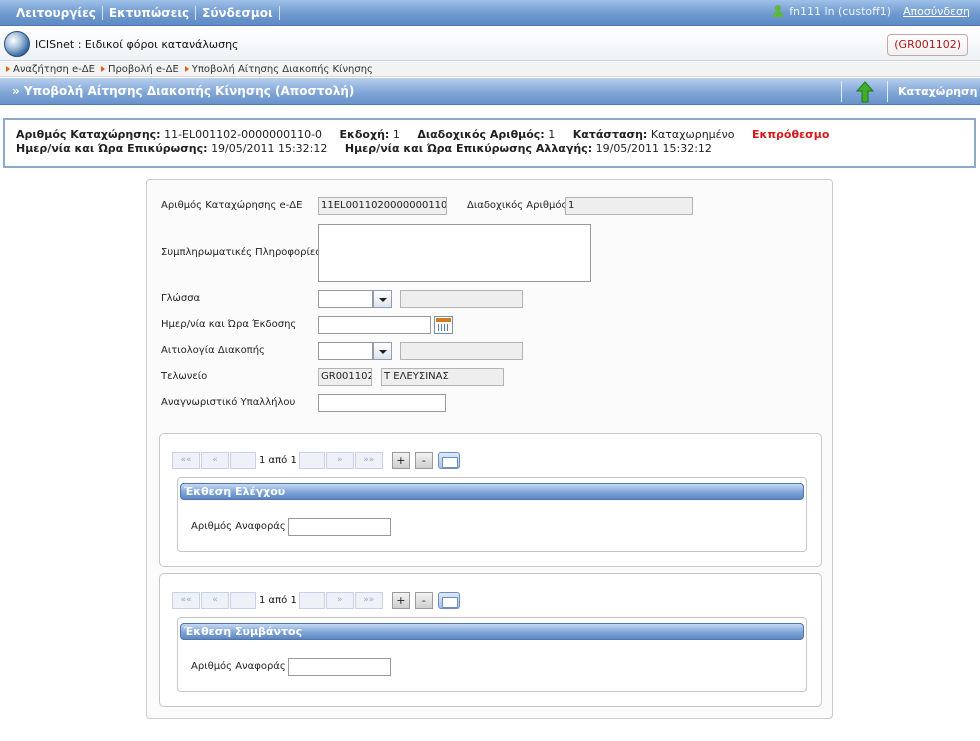  Describe the element at coordinates (492, 631) in the screenshot. I see `section-title: Έκθεση Συμβάντος` at that location.